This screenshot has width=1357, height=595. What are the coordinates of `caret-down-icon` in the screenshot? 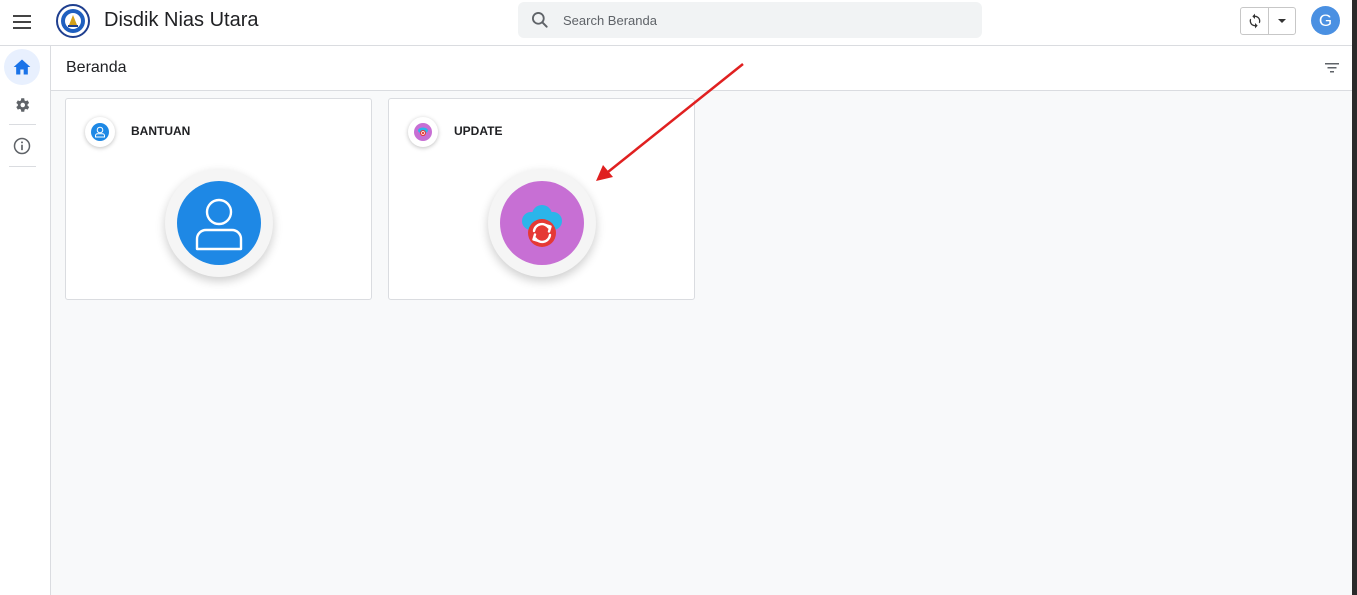 It's located at (1282, 21).